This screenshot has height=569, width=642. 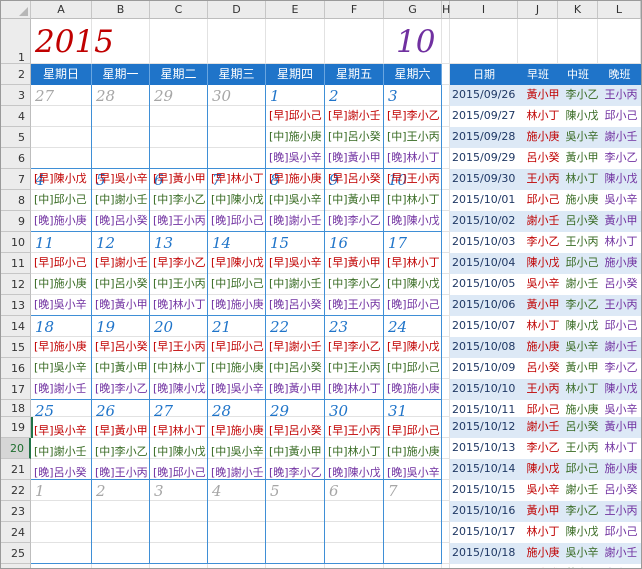 What do you see at coordinates (413, 358) in the screenshot?
I see `calendar-day-cell: 24 [早]陳小戊 [中]邱小己 [晚]施小庚` at bounding box center [413, 358].